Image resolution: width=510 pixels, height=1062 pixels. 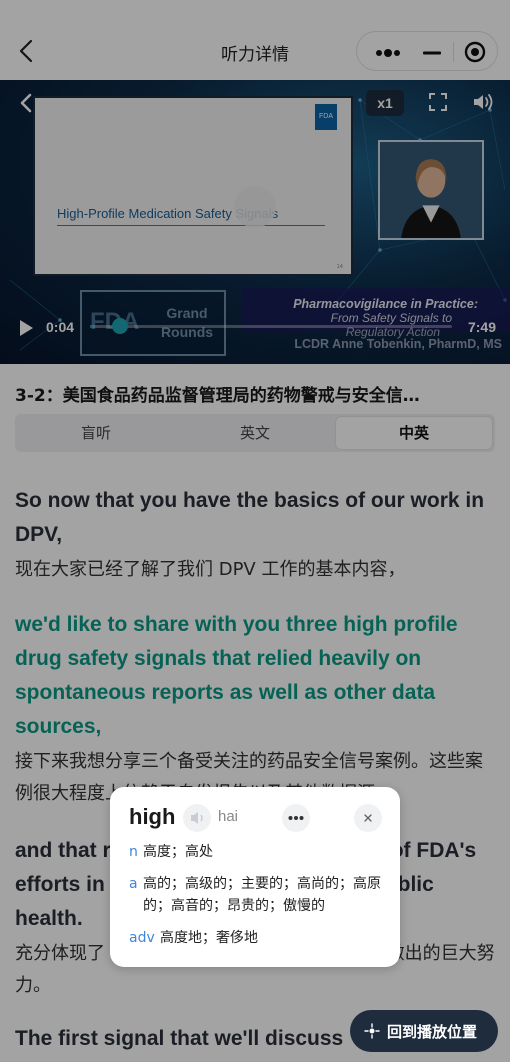 What do you see at coordinates (178, 852) in the screenshot?
I see `definition-text: 高度；高处` at bounding box center [178, 852].